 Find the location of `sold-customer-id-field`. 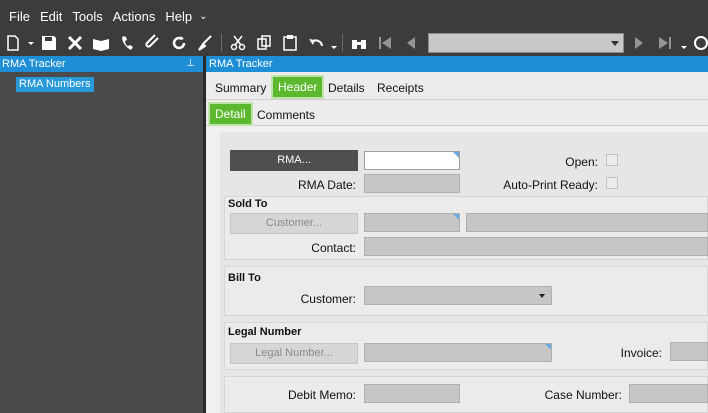

sold-customer-id-field is located at coordinates (412, 222).